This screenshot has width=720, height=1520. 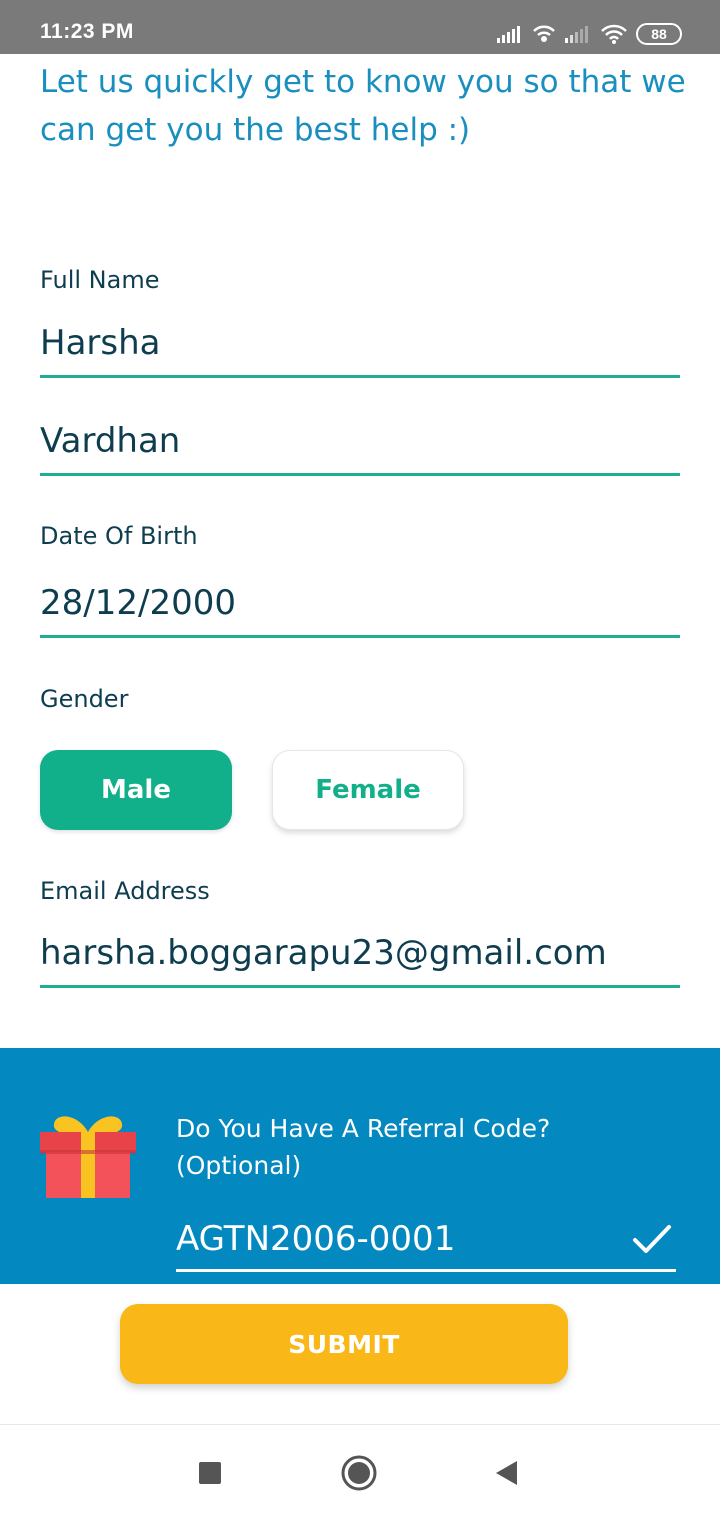 What do you see at coordinates (360, 27) in the screenshot?
I see `status-bar: 11:23 PM 88` at bounding box center [360, 27].